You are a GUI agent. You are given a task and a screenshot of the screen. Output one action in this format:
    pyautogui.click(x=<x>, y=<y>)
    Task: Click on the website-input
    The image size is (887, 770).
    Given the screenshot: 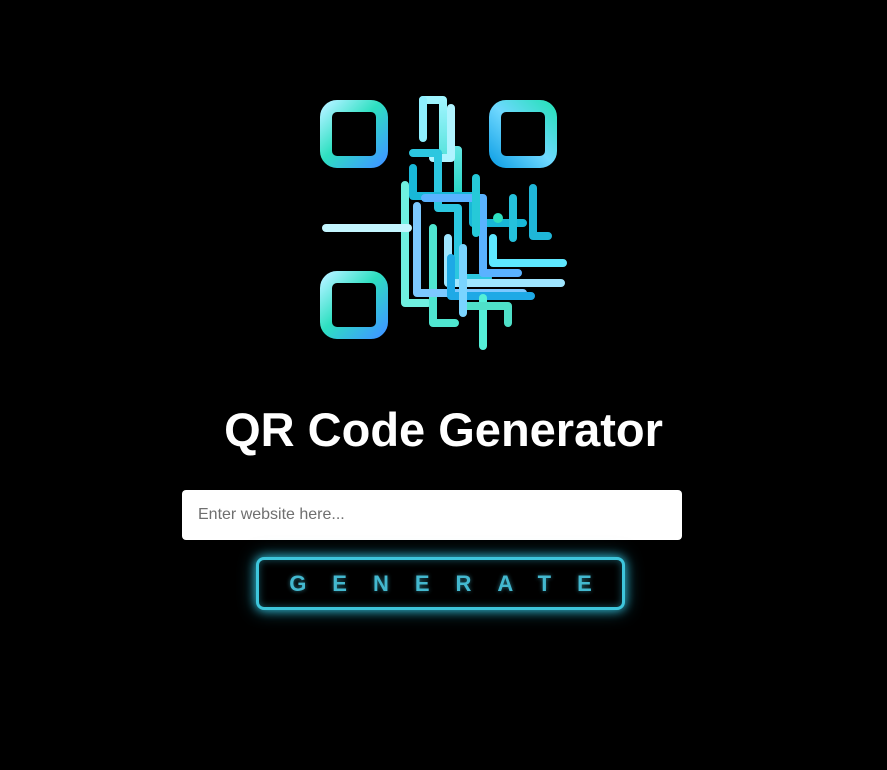 What is the action you would take?
    pyautogui.click(x=432, y=515)
    